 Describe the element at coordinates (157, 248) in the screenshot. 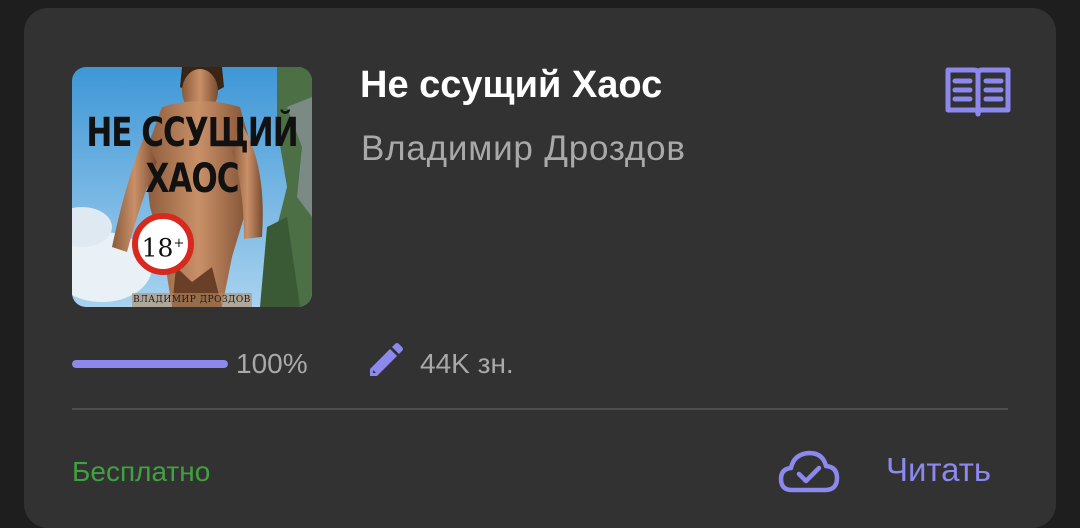

I see `age-rating-number: 18` at that location.